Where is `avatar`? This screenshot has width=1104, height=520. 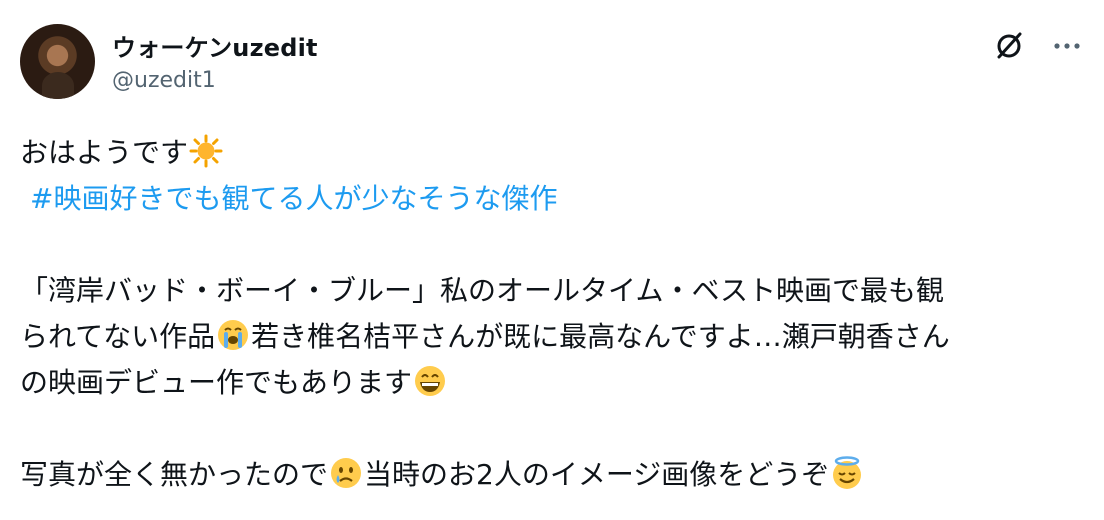
avatar is located at coordinates (57, 61).